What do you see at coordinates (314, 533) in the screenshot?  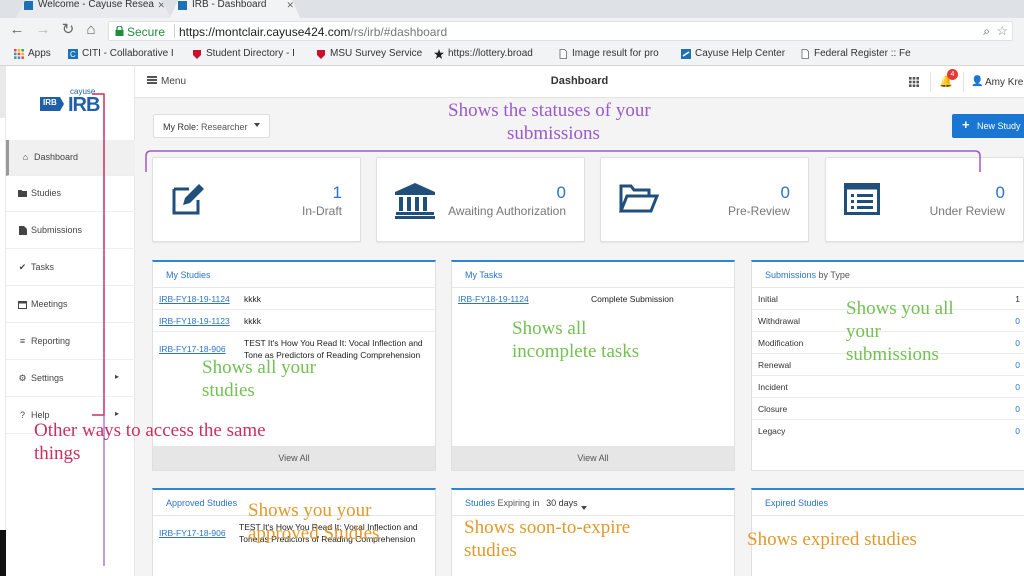 I see `annotation-approved-line2: approved Studies` at bounding box center [314, 533].